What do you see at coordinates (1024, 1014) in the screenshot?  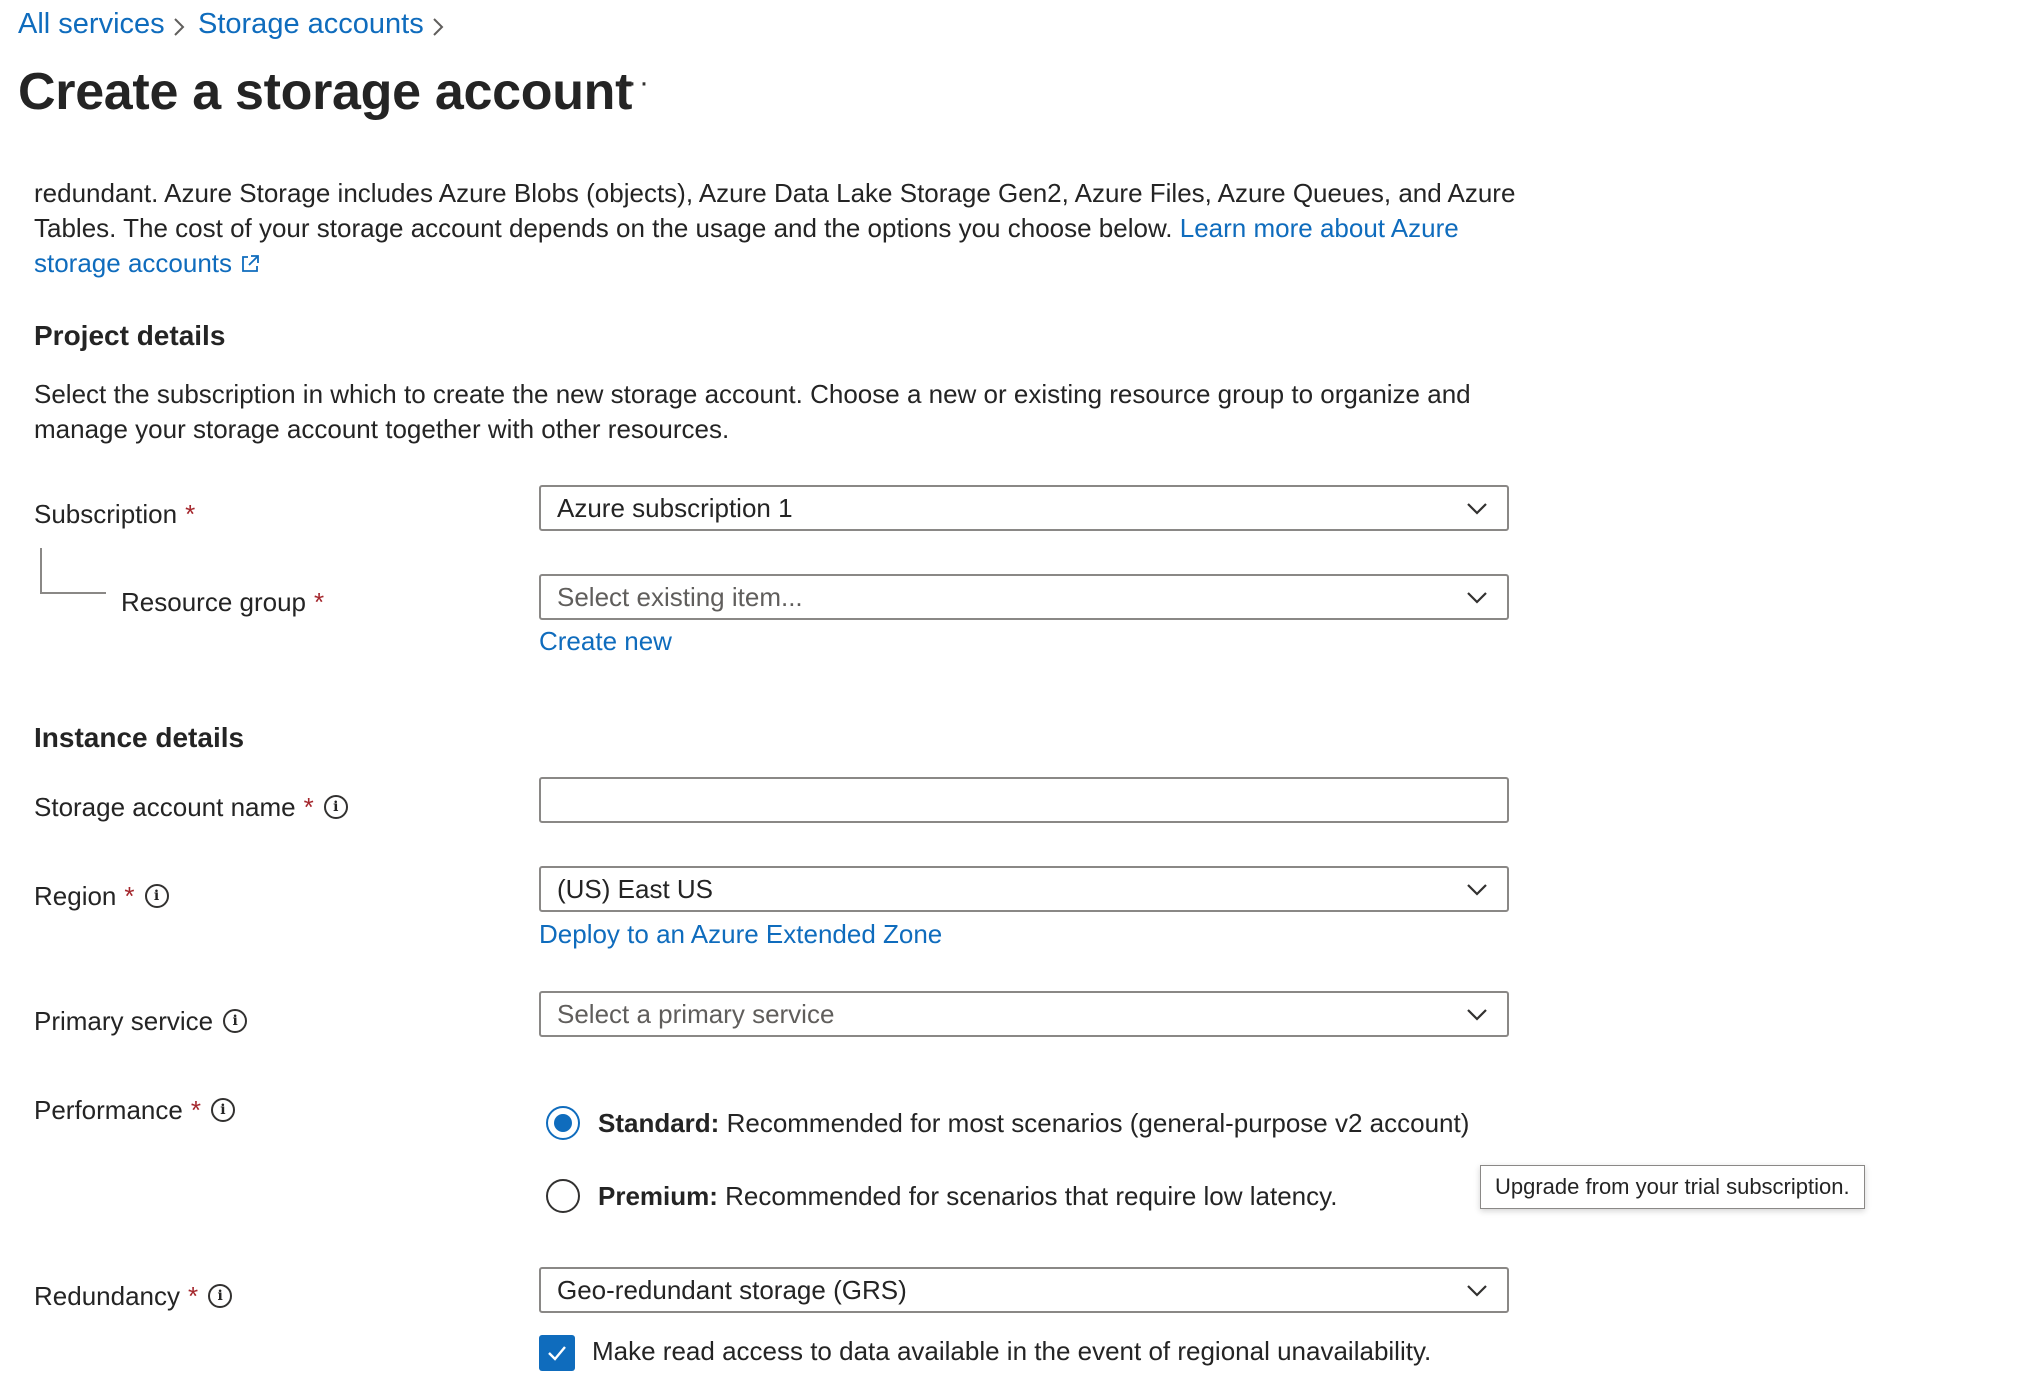 I see `primary-service-dropdown: Select a primary service` at bounding box center [1024, 1014].